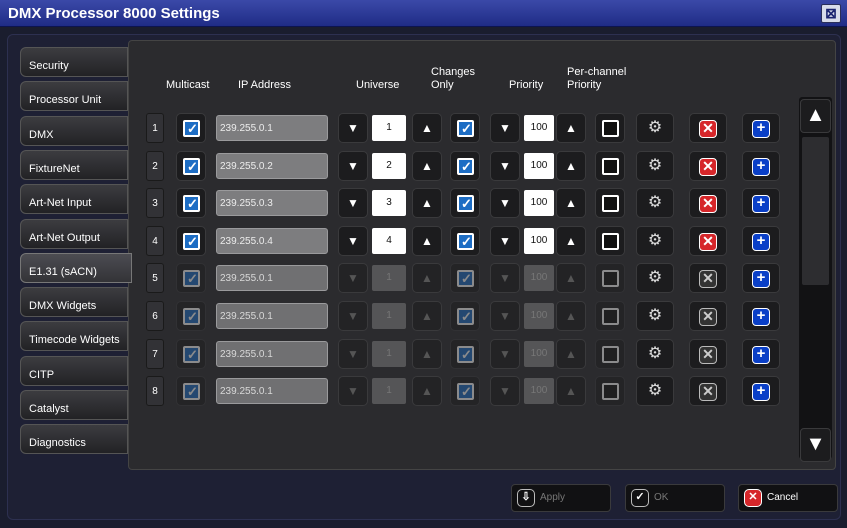 This screenshot has height=528, width=847. Describe the element at coordinates (815, 116) in the screenshot. I see `scroll-up-button: ▲` at that location.